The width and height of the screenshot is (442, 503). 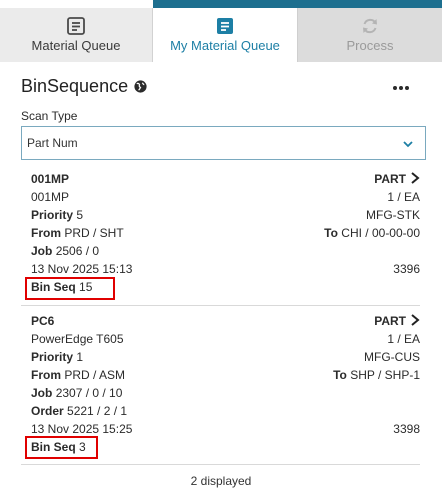 I want to click on from-value: PRD / ASM, so click(x=95, y=375).